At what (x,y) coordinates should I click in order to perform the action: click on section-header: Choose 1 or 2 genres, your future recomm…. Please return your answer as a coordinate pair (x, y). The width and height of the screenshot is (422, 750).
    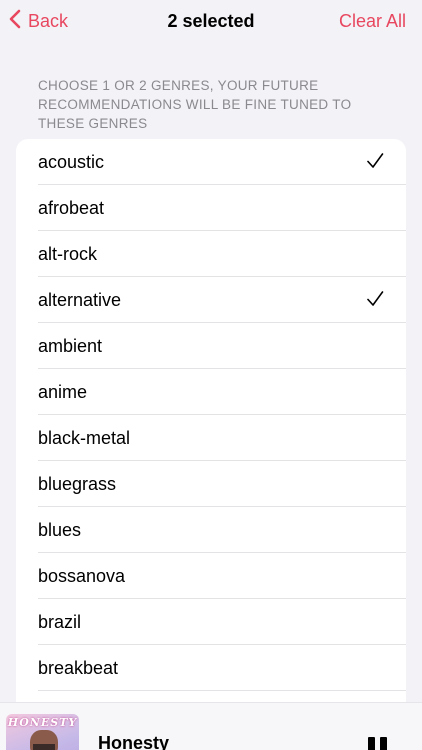
    Looking at the image, I should click on (195, 104).